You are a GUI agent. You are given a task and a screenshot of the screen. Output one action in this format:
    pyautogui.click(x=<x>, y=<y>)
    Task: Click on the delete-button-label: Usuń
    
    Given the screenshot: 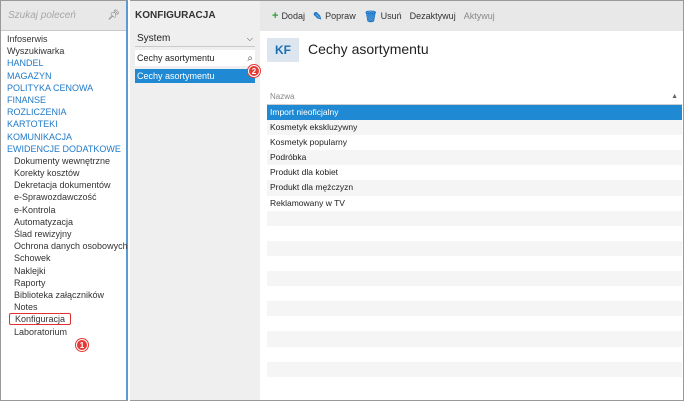 What is the action you would take?
    pyautogui.click(x=391, y=16)
    